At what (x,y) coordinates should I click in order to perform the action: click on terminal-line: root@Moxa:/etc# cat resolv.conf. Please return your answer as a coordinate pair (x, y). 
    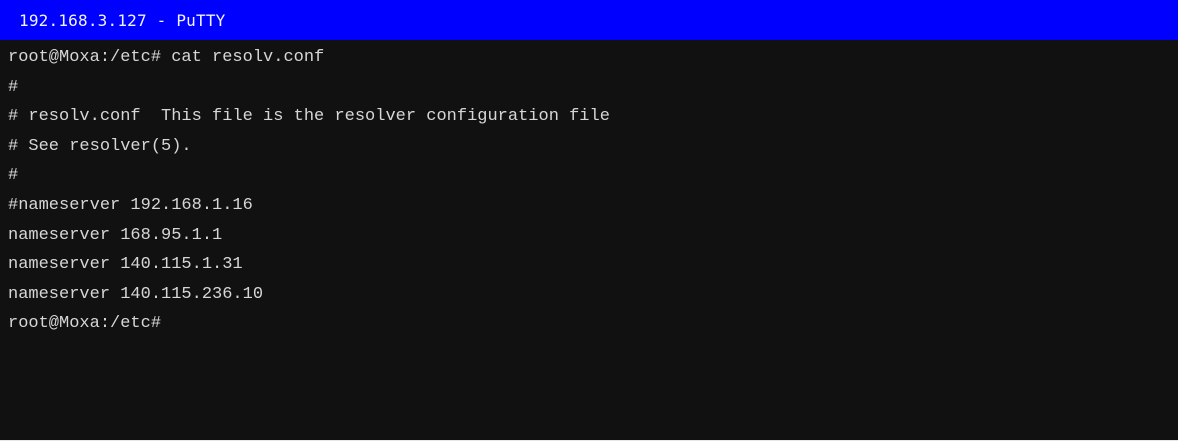
    Looking at the image, I should click on (166, 57).